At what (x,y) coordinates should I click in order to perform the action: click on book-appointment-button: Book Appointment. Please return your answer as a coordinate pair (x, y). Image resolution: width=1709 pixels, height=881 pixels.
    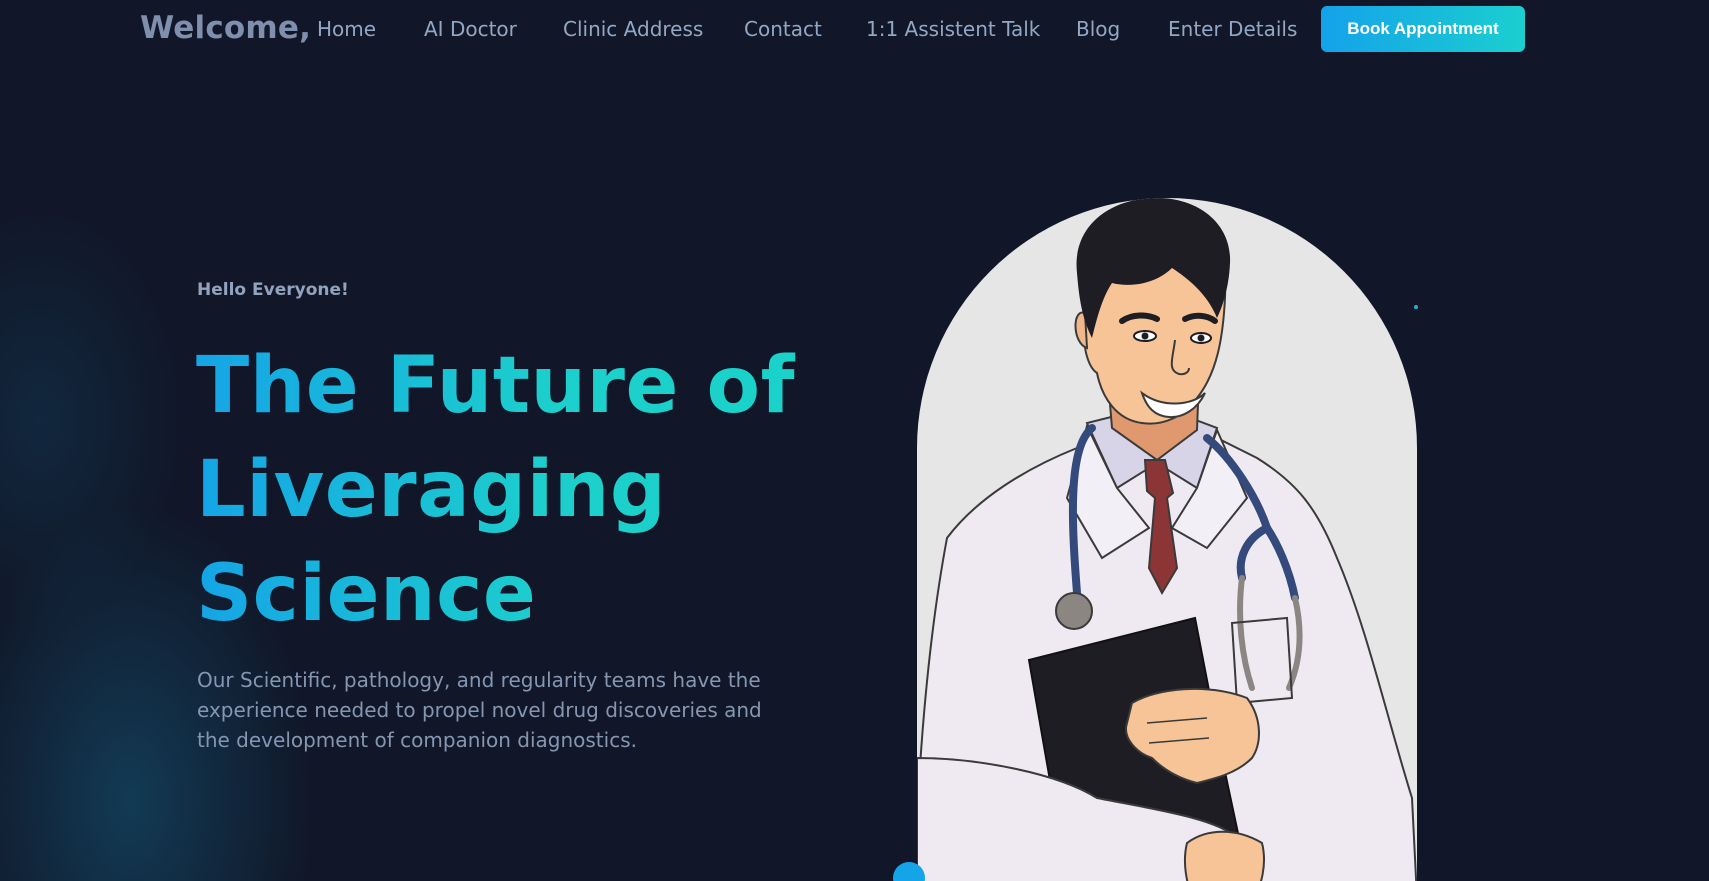
    Looking at the image, I should click on (1423, 29).